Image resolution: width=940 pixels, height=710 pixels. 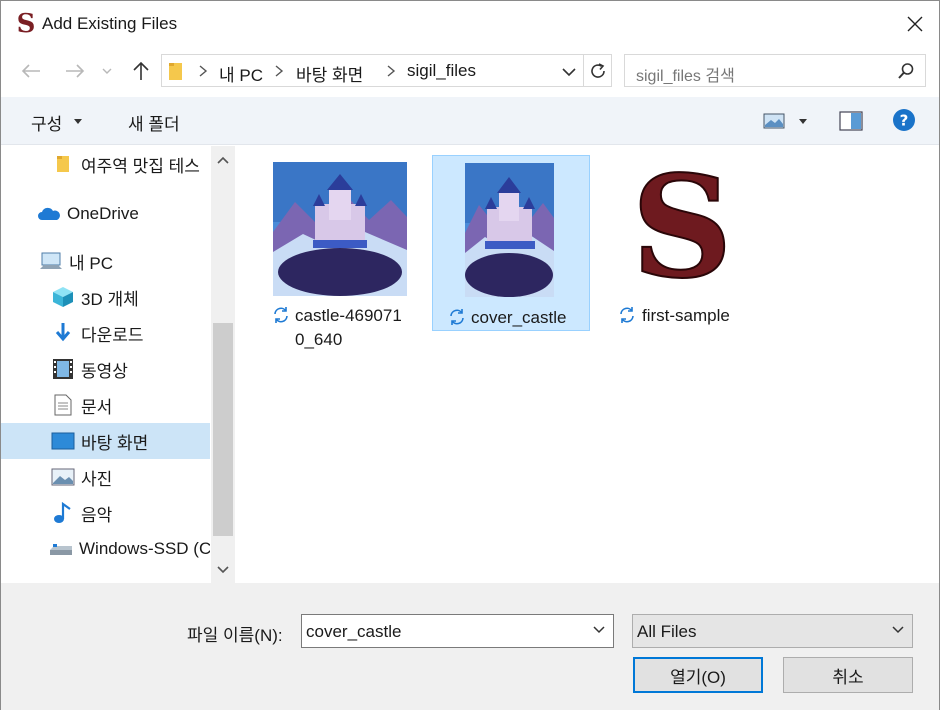 I want to click on organize-menu-button: 구성, so click(x=46, y=122).